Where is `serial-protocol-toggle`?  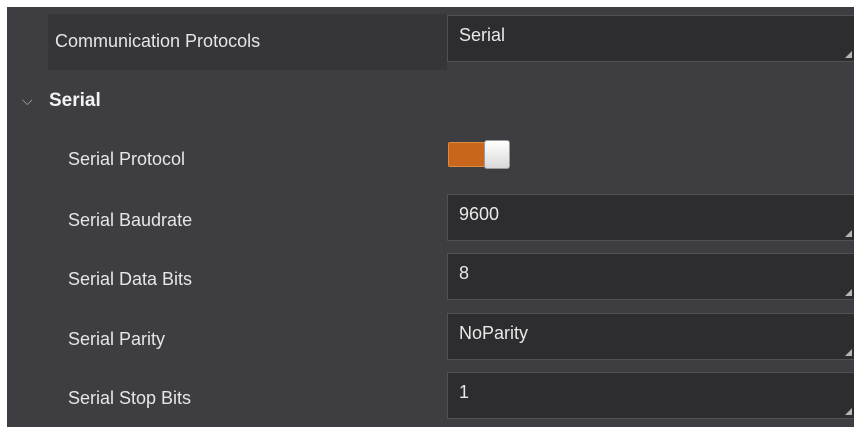 serial-protocol-toggle is located at coordinates (480, 155).